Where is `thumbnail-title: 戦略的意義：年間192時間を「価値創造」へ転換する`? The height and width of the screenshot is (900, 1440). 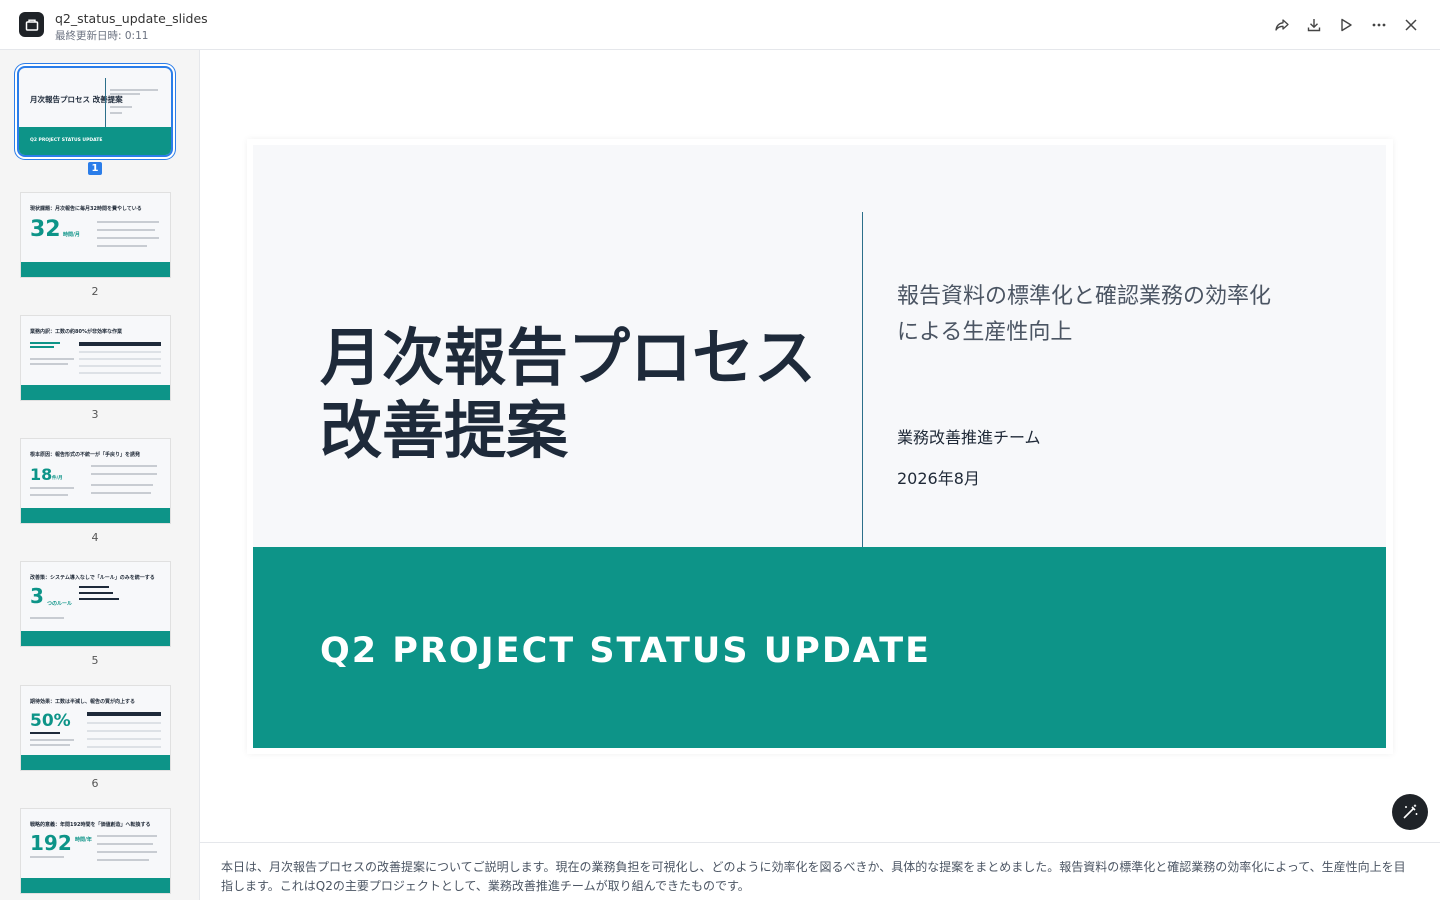
thumbnail-title: 戦略的意義：年間192時間を「価値創造」へ転換する is located at coordinates (90, 825).